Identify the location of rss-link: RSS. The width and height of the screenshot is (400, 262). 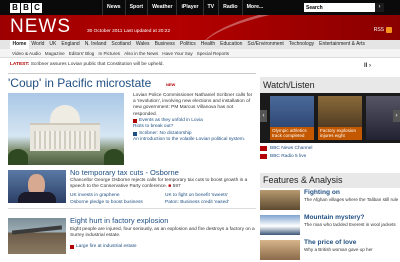
(383, 30).